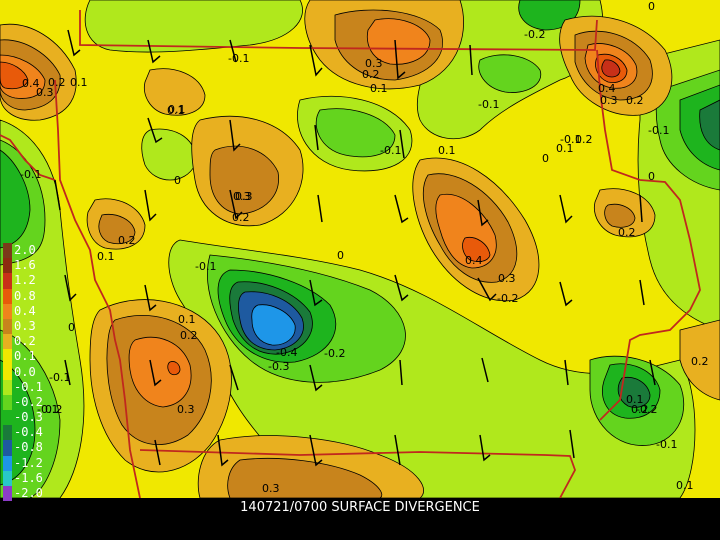 The width and height of the screenshot is (720, 540). I want to click on legend-label: 0.2, so click(25, 341).